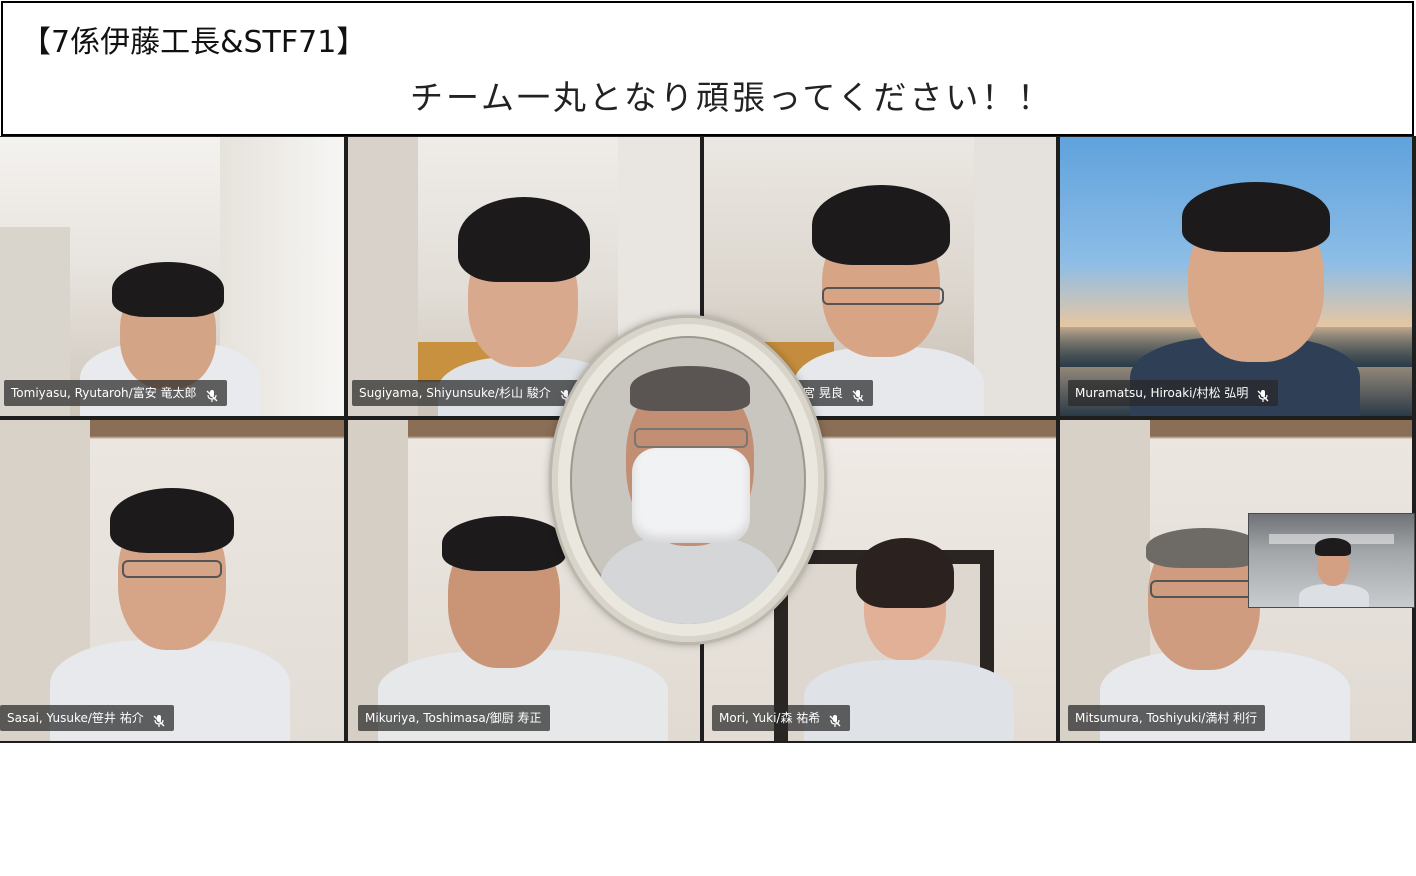 This screenshot has height=876, width=1416. What do you see at coordinates (823, 393) in the screenshot?
I see `participant-name: 宮 晃良` at bounding box center [823, 393].